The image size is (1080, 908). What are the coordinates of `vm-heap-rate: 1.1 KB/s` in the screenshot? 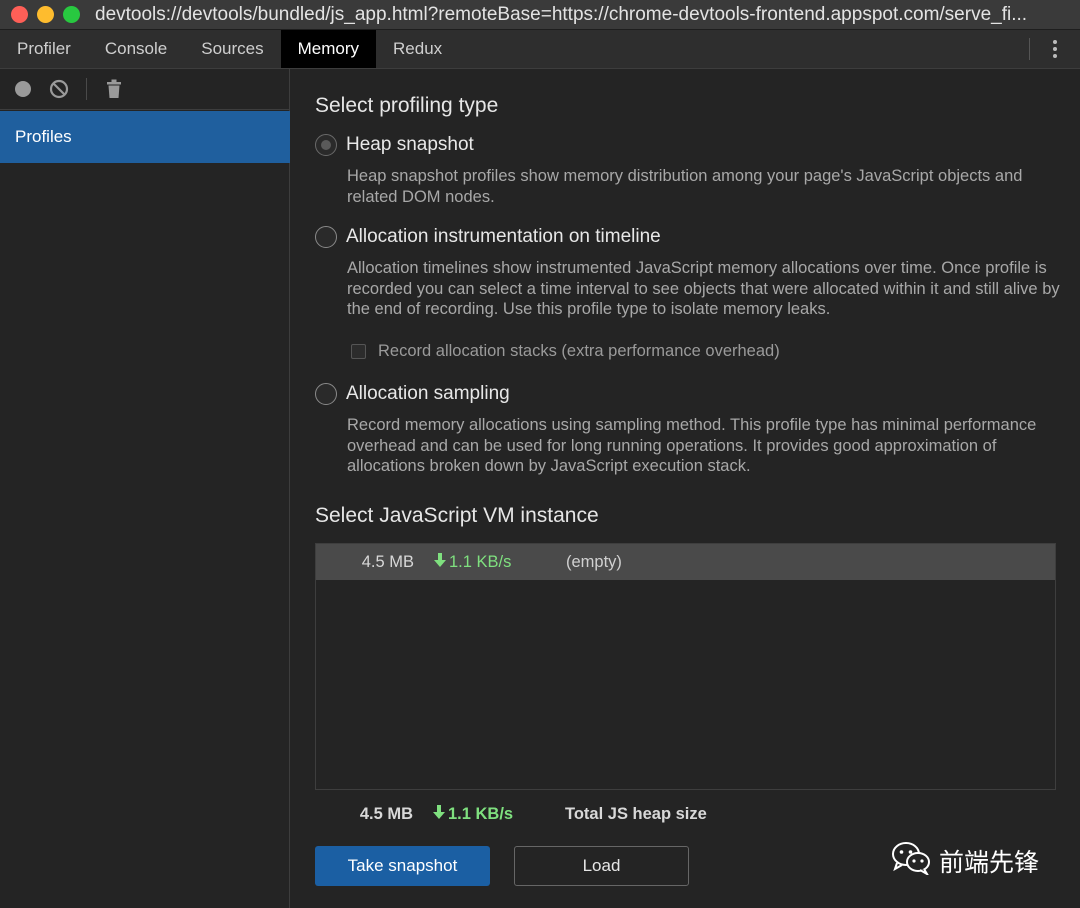 It's located at (500, 562).